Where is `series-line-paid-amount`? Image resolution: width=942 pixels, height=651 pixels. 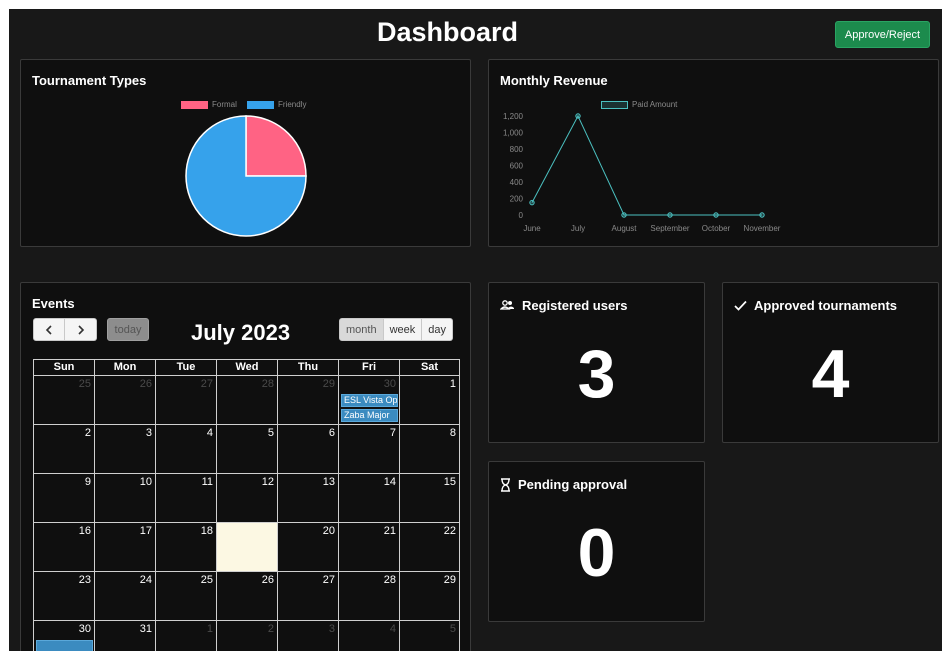
series-line-paid-amount is located at coordinates (646, 165).